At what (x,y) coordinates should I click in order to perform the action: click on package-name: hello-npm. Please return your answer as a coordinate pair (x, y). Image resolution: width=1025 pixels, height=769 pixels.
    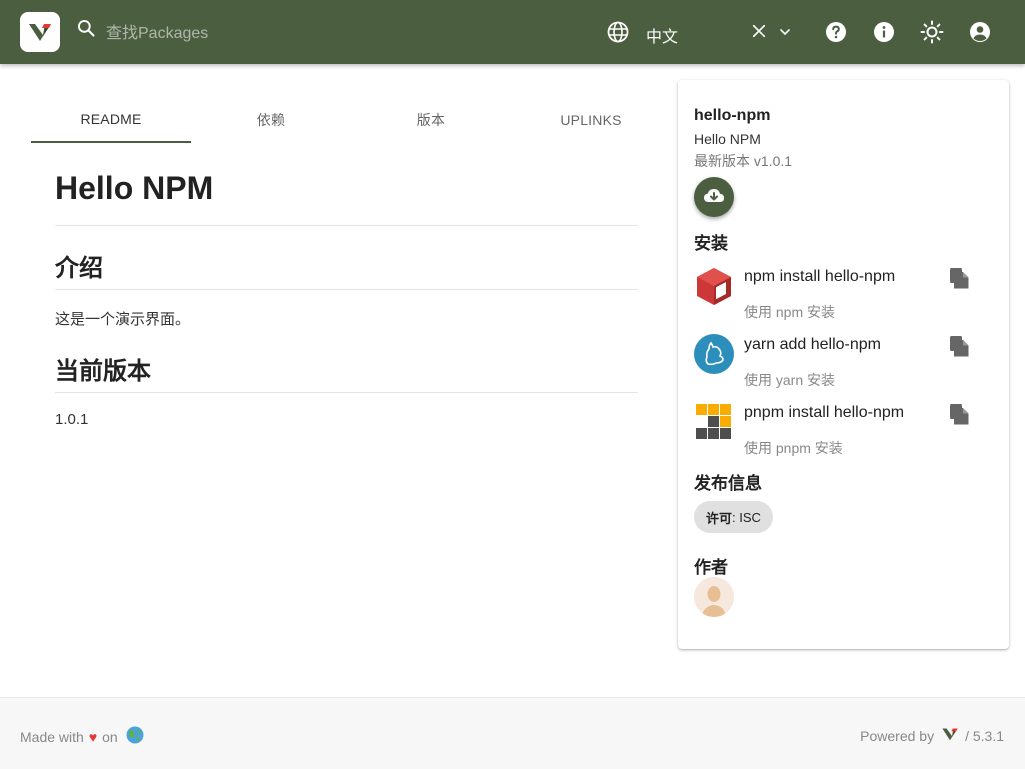
    Looking at the image, I should click on (732, 115).